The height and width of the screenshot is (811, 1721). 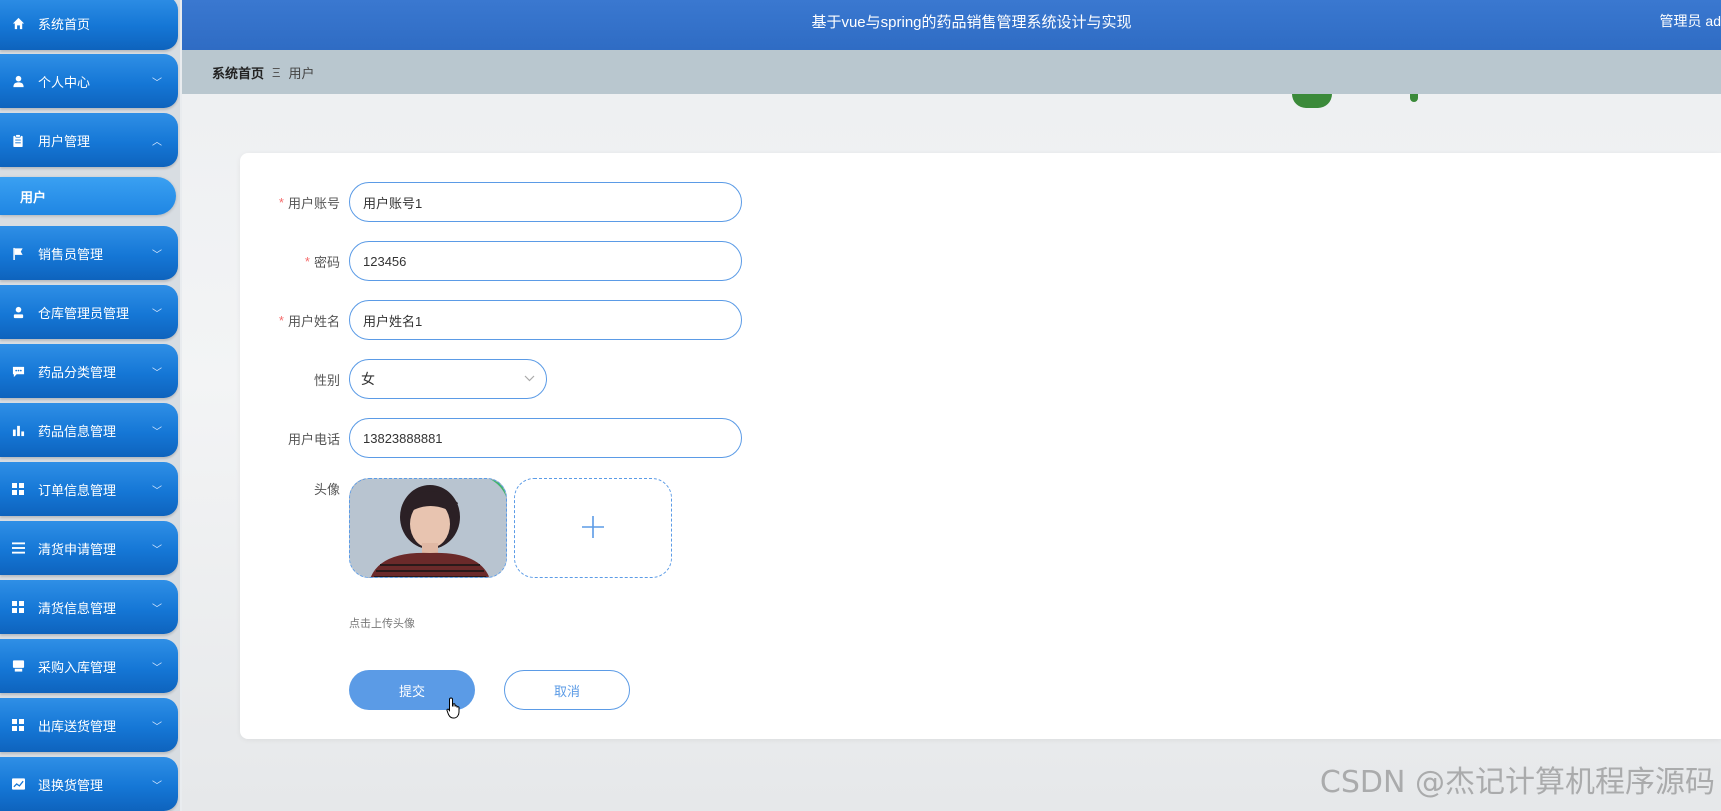 What do you see at coordinates (18, 666) in the screenshot?
I see `inbox-icon` at bounding box center [18, 666].